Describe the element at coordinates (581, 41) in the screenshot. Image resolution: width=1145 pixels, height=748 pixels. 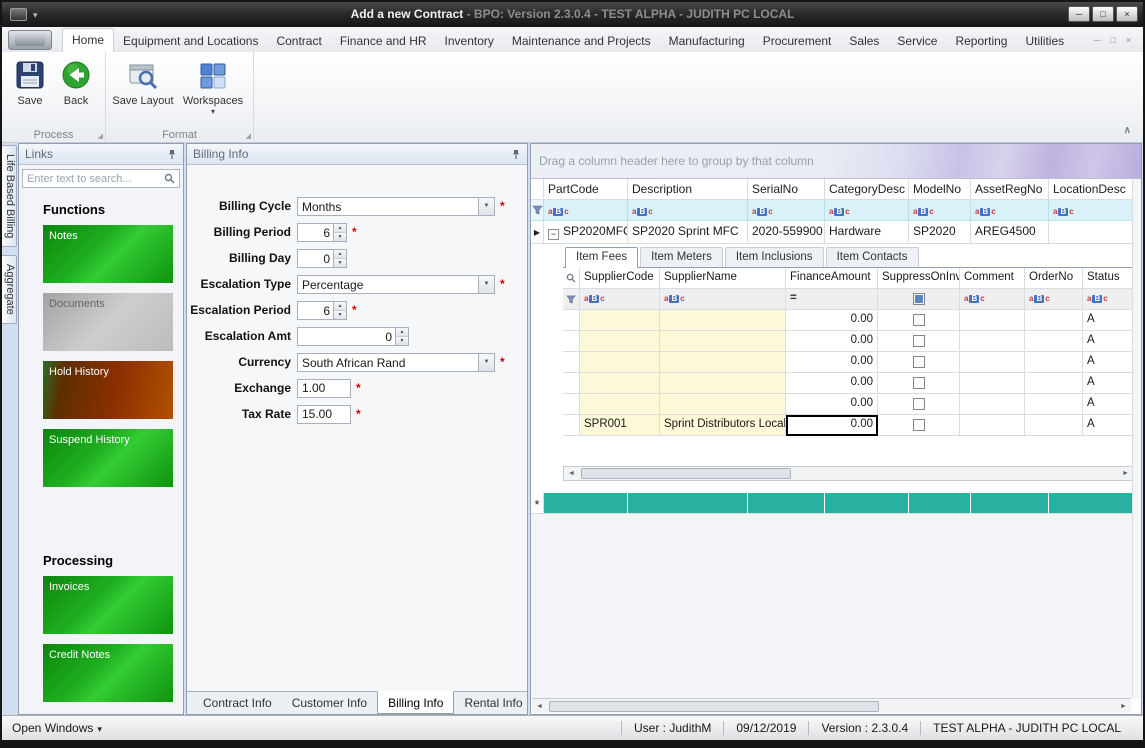
I see `ribbon-tab-maintenance-and-projects: Maintenance and Projects` at that location.